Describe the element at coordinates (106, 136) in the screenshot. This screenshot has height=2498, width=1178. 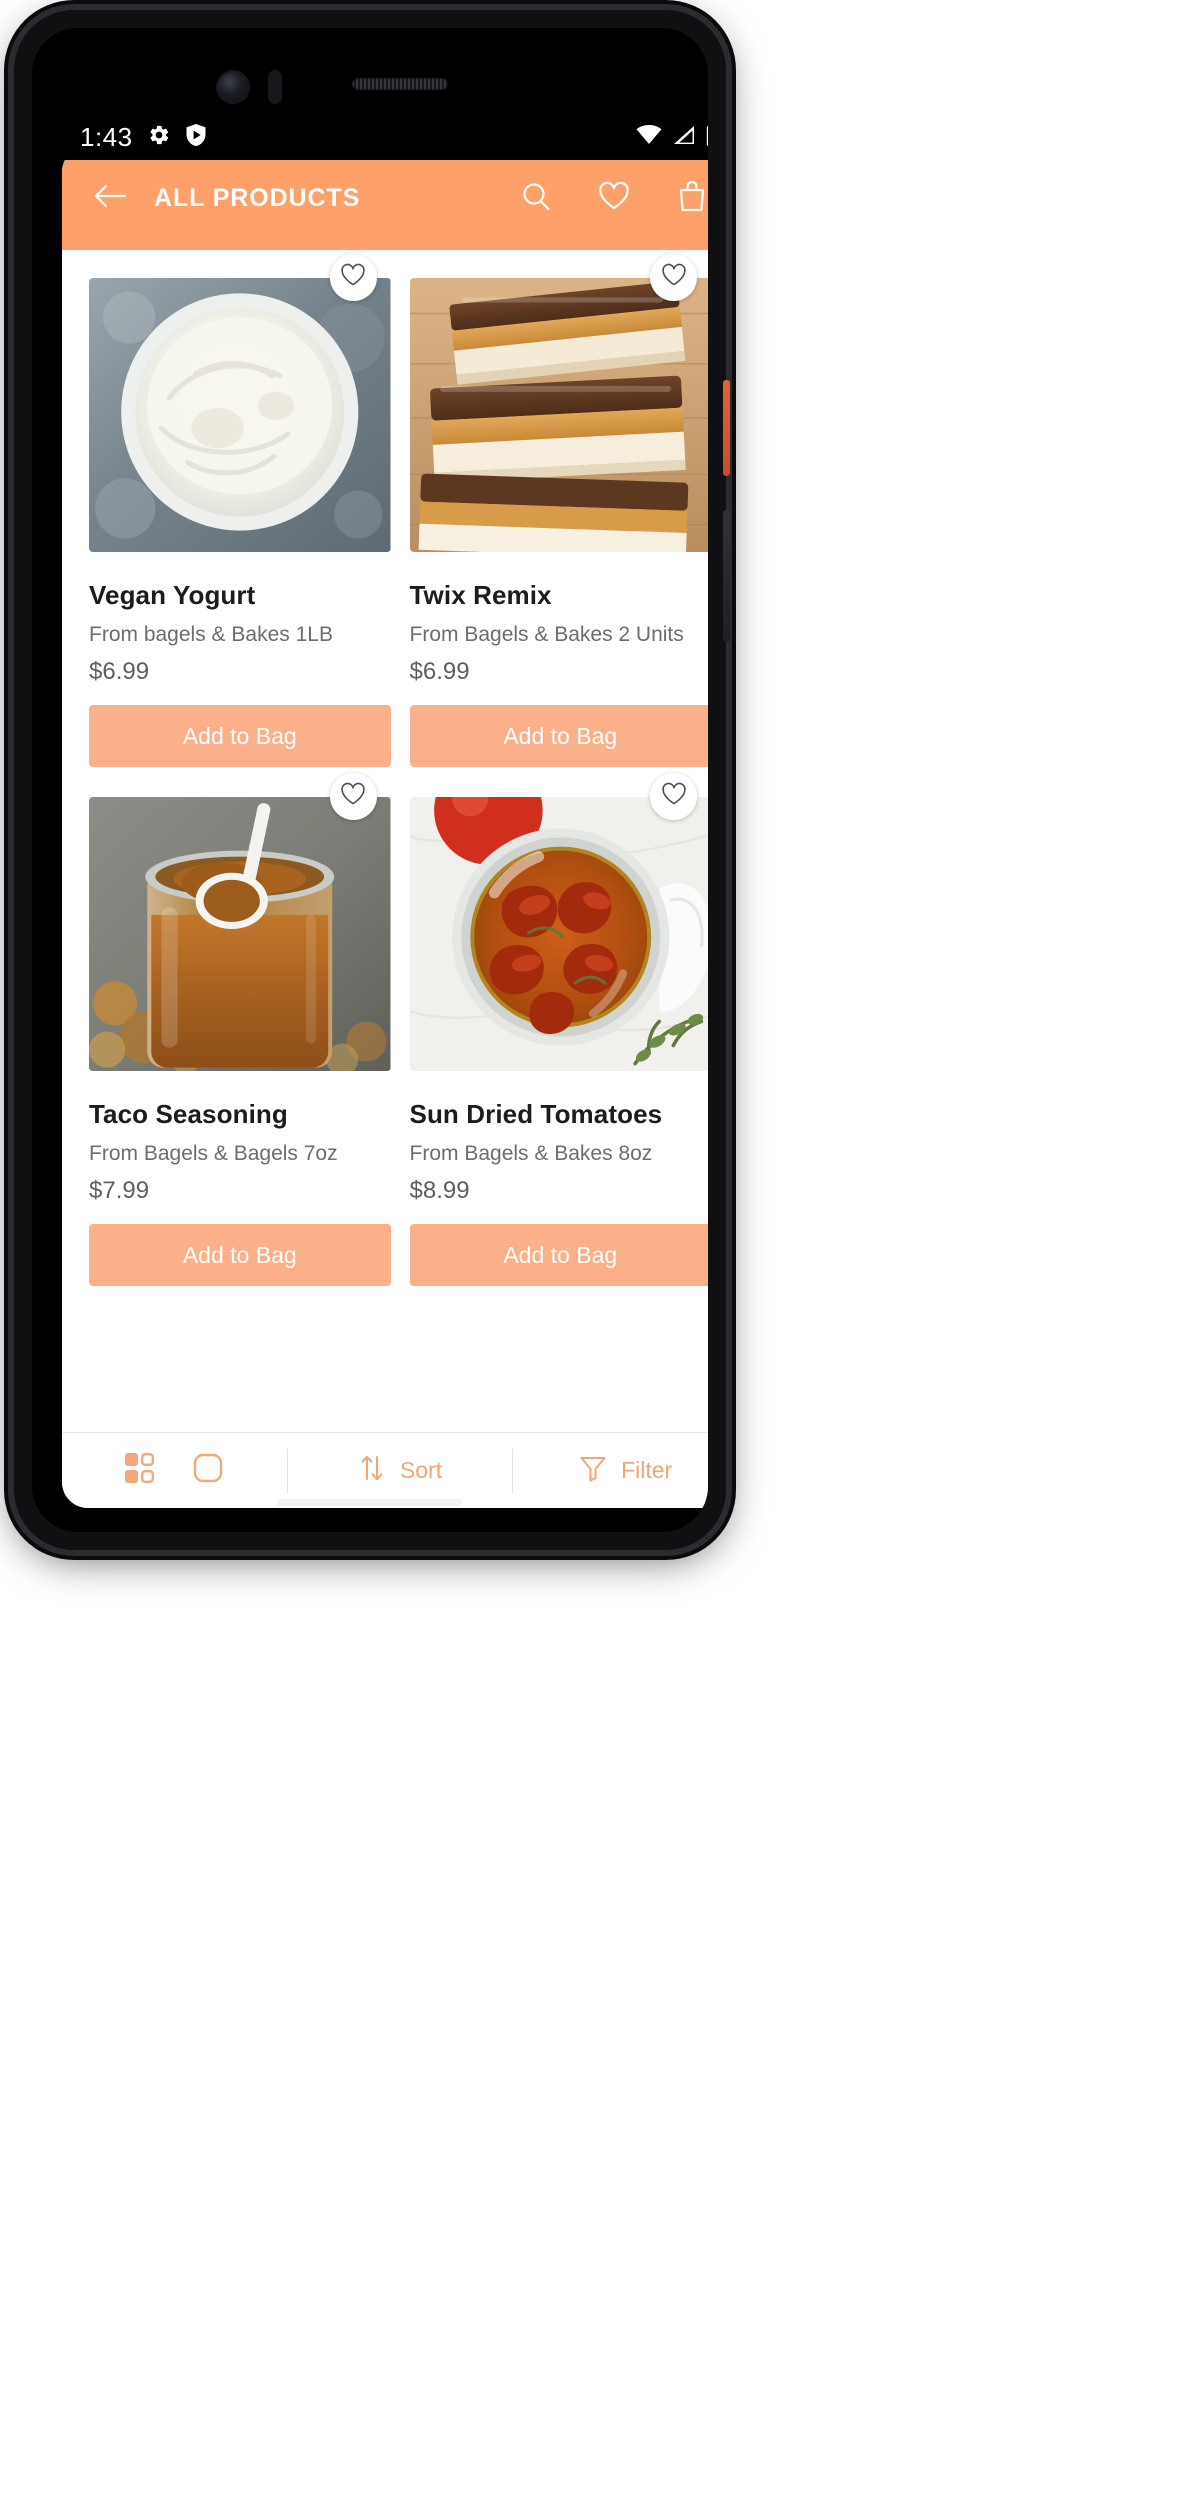
I see `status-time: 1:43` at that location.